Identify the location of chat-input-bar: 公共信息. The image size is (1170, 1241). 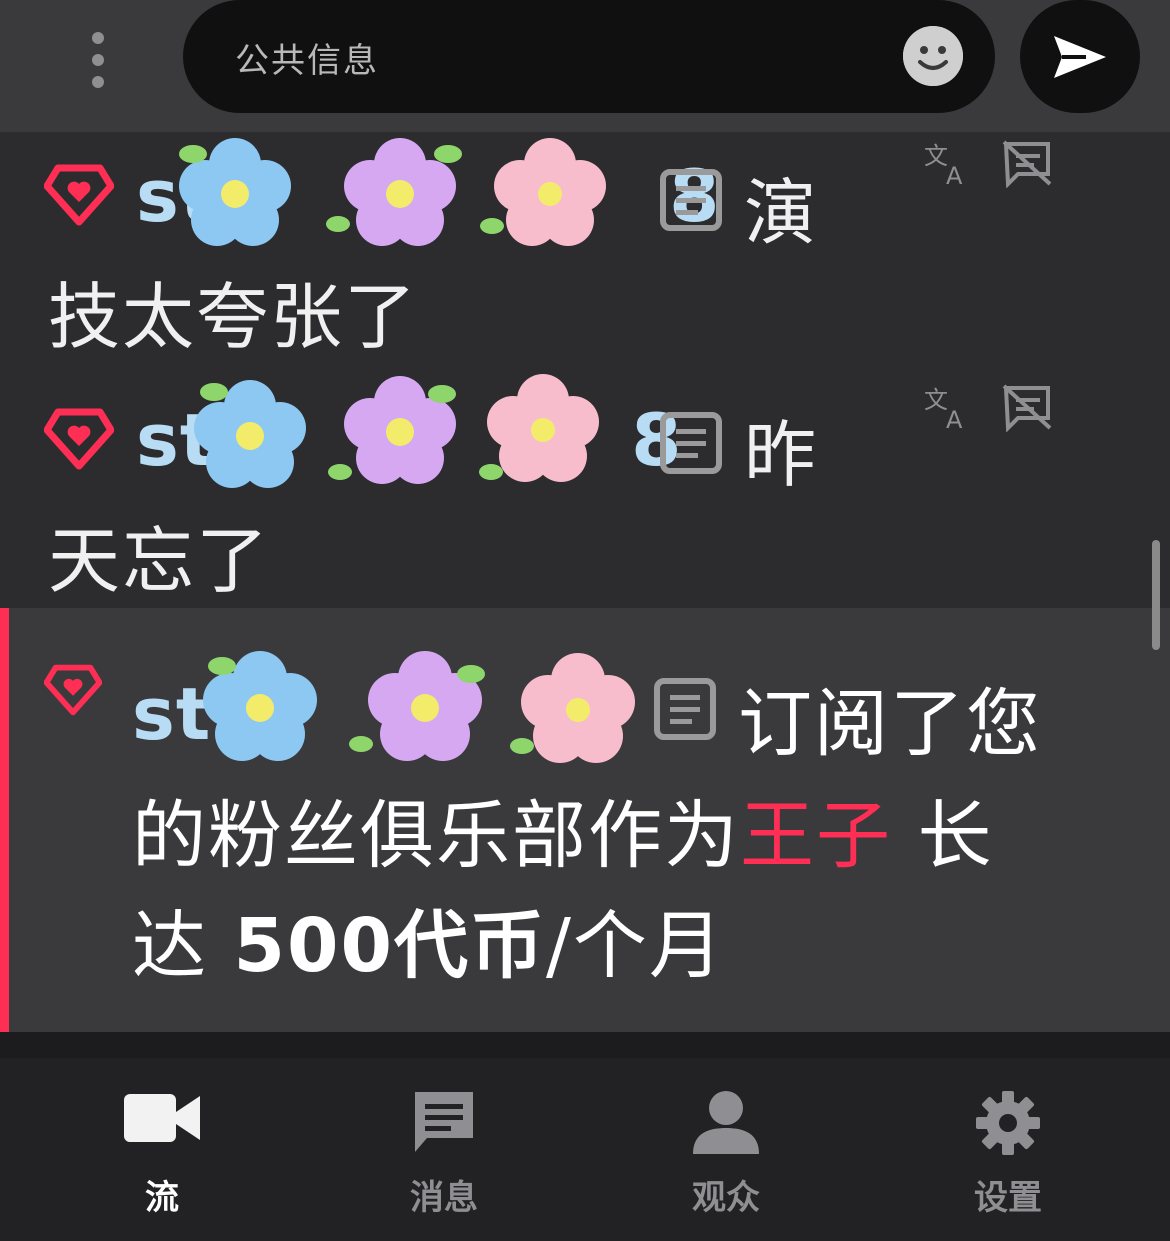
(585, 66).